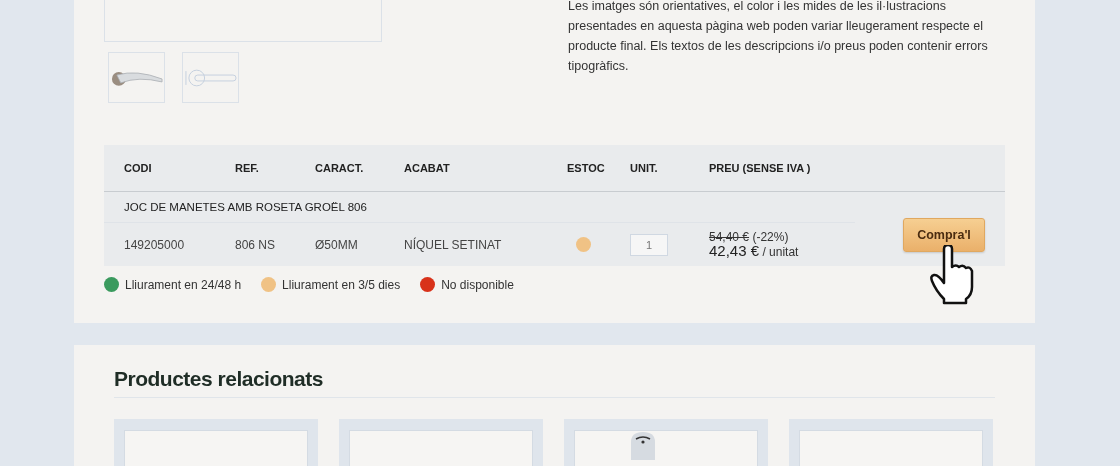 The width and height of the screenshot is (1120, 466). Describe the element at coordinates (780, 252) in the screenshot. I see `unit-text: / unitat` at that location.